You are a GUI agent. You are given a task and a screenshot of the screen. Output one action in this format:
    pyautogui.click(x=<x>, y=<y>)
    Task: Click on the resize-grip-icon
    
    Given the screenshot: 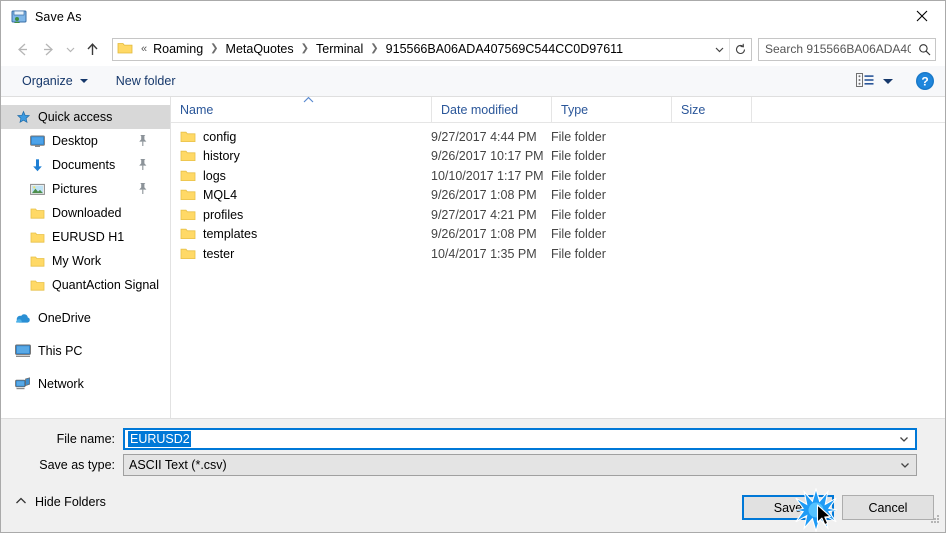 What is the action you would take?
    pyautogui.click(x=934, y=521)
    